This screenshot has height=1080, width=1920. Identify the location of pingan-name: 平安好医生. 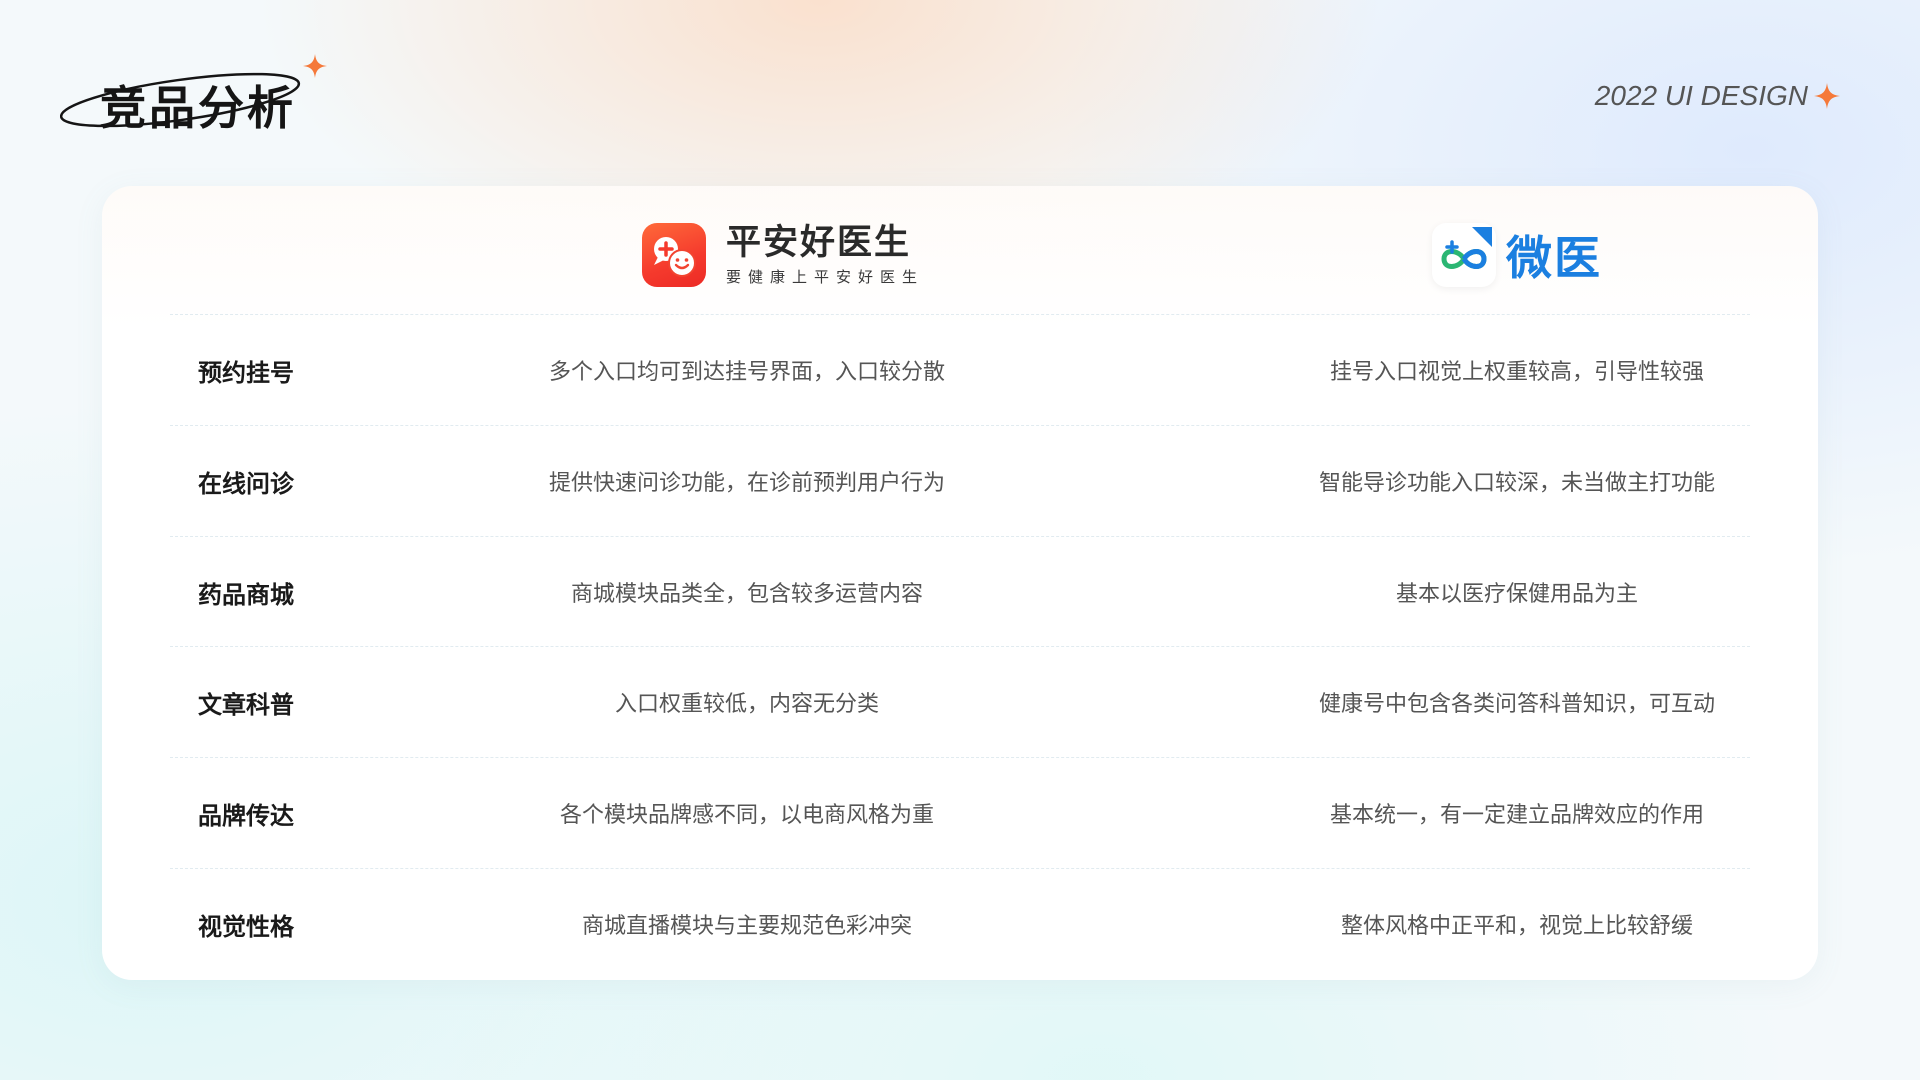
(819, 243).